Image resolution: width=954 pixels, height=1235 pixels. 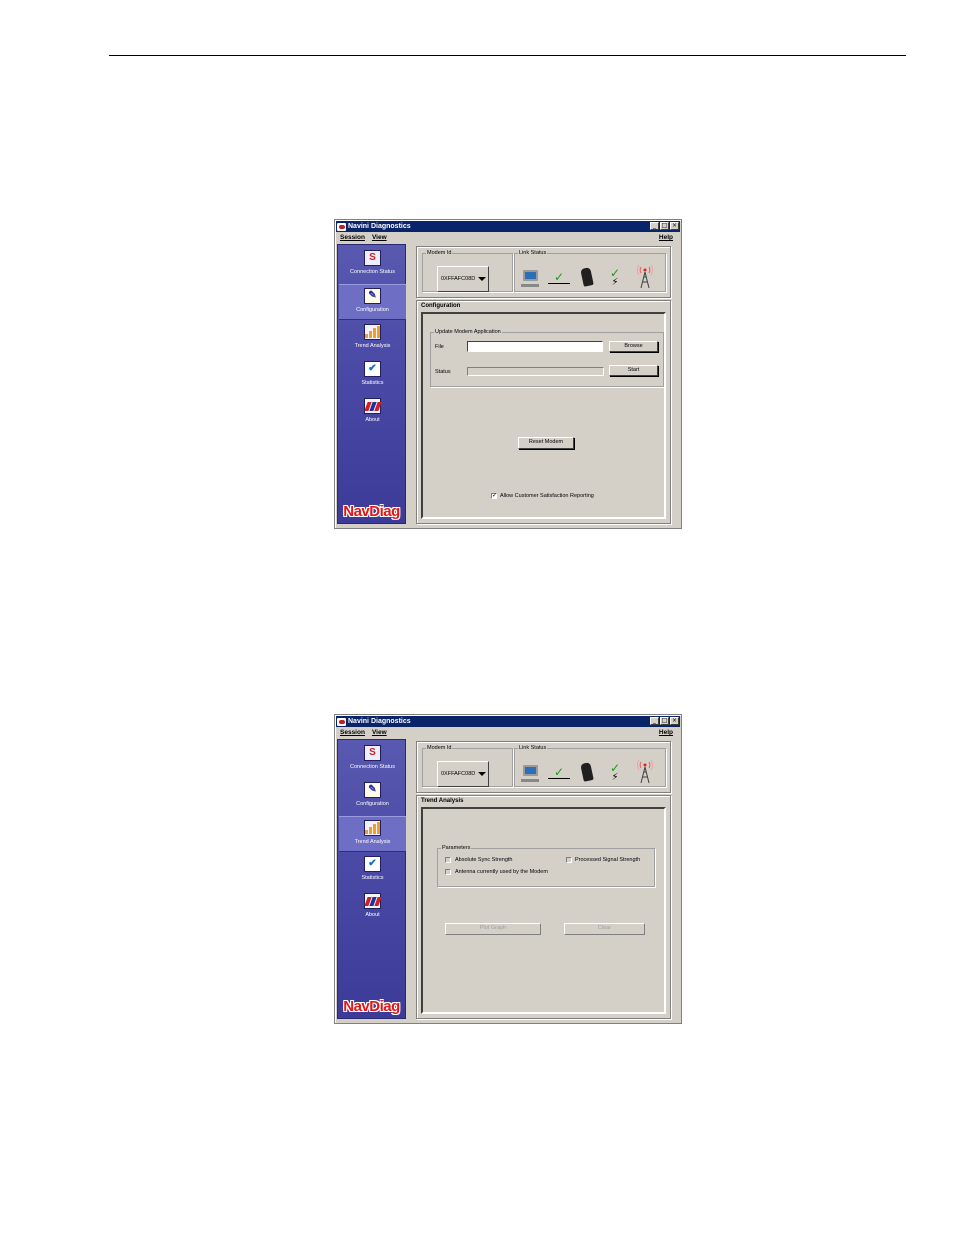 What do you see at coordinates (372, 842) in the screenshot?
I see `nav-label: Trend Analysis` at bounding box center [372, 842].